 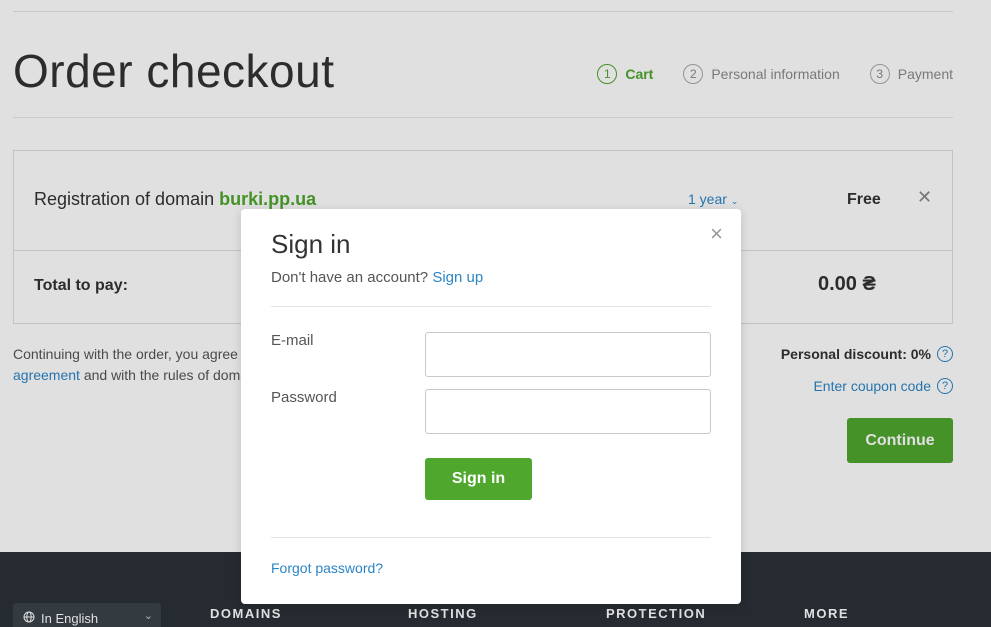 I want to click on close-icon: ×, so click(x=716, y=234).